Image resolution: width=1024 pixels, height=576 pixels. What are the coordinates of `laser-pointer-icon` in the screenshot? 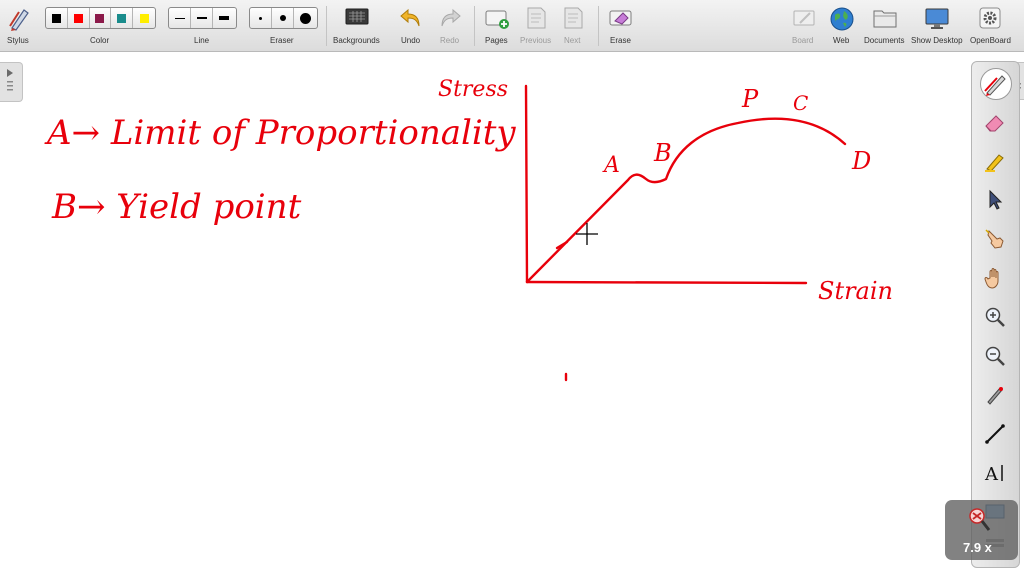 It's located at (995, 396).